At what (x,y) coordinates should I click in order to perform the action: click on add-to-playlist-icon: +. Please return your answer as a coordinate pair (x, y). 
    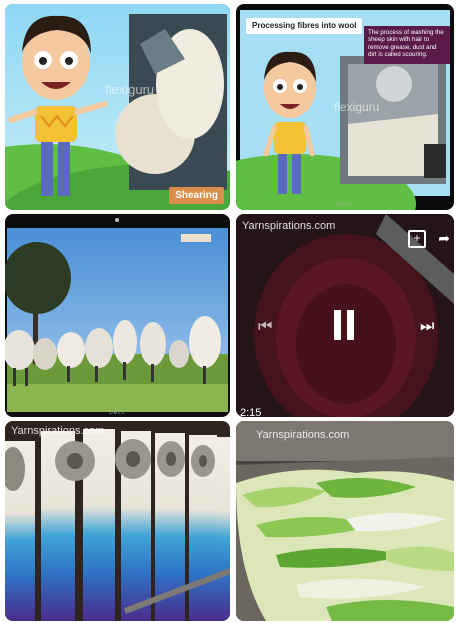
    Looking at the image, I should click on (417, 239).